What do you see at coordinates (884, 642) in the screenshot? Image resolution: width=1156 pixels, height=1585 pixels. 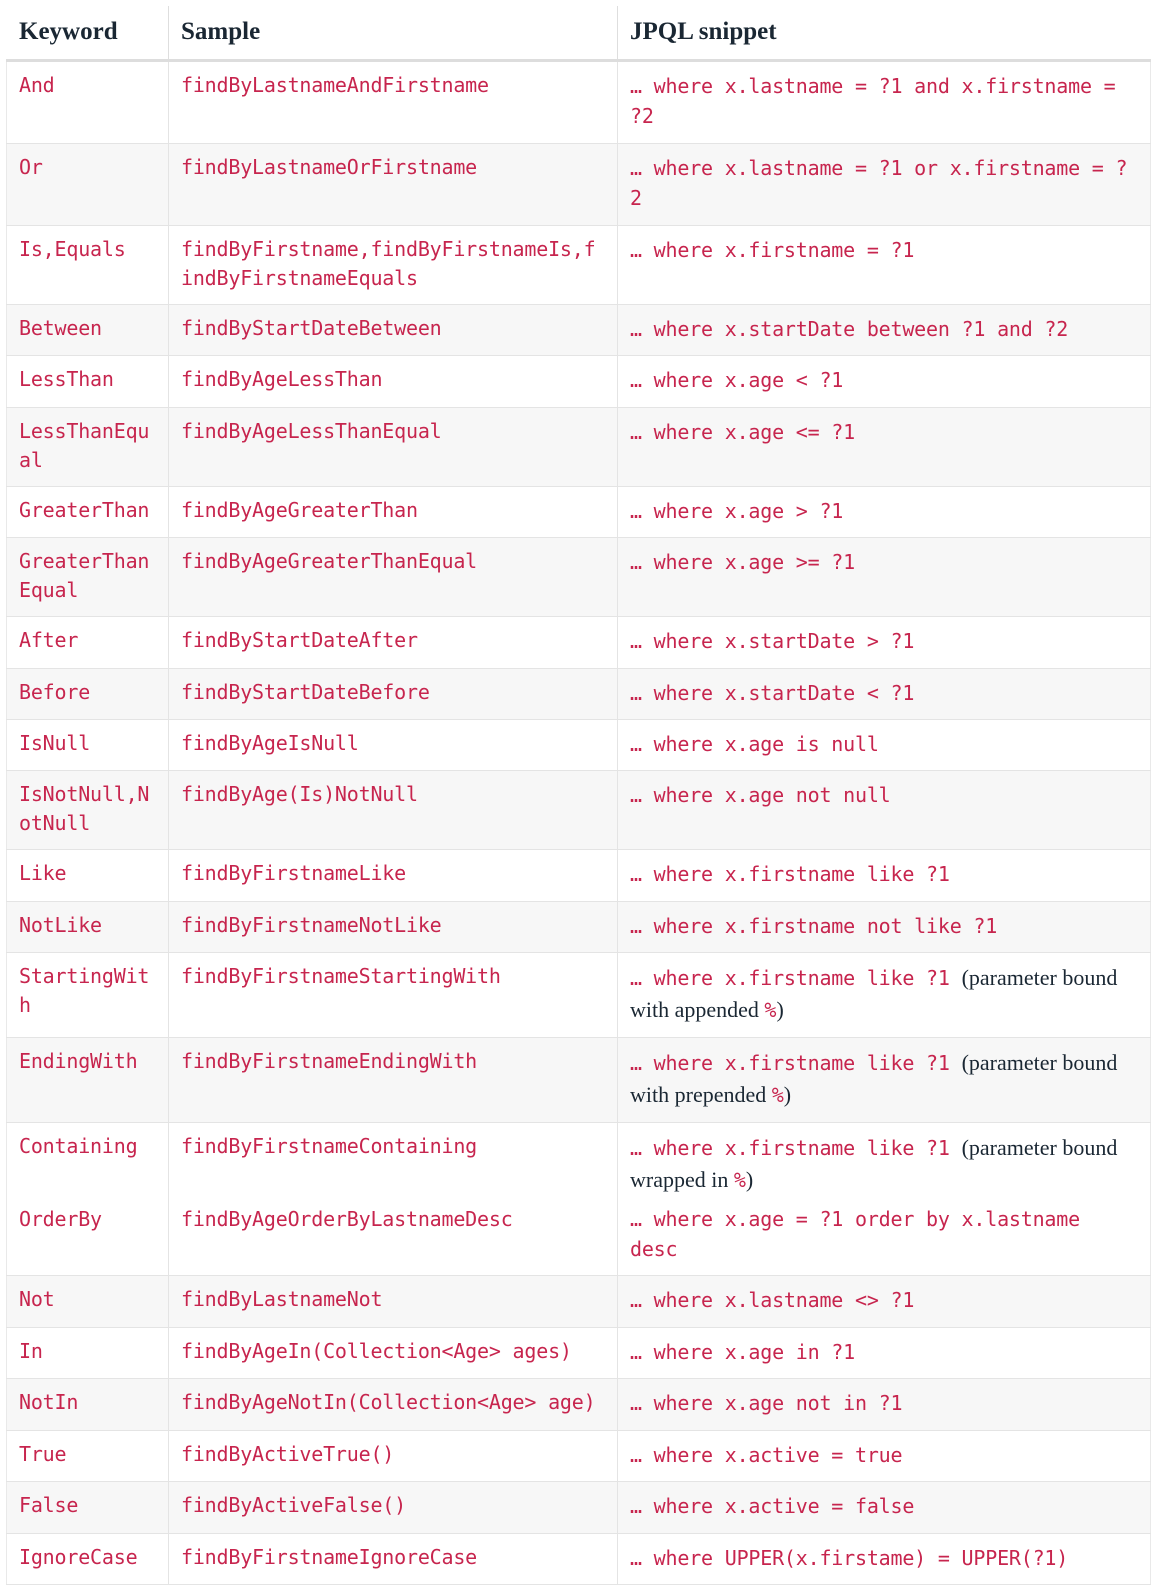 I see `cell-jpql: … where x.startDate > ?1` at bounding box center [884, 642].